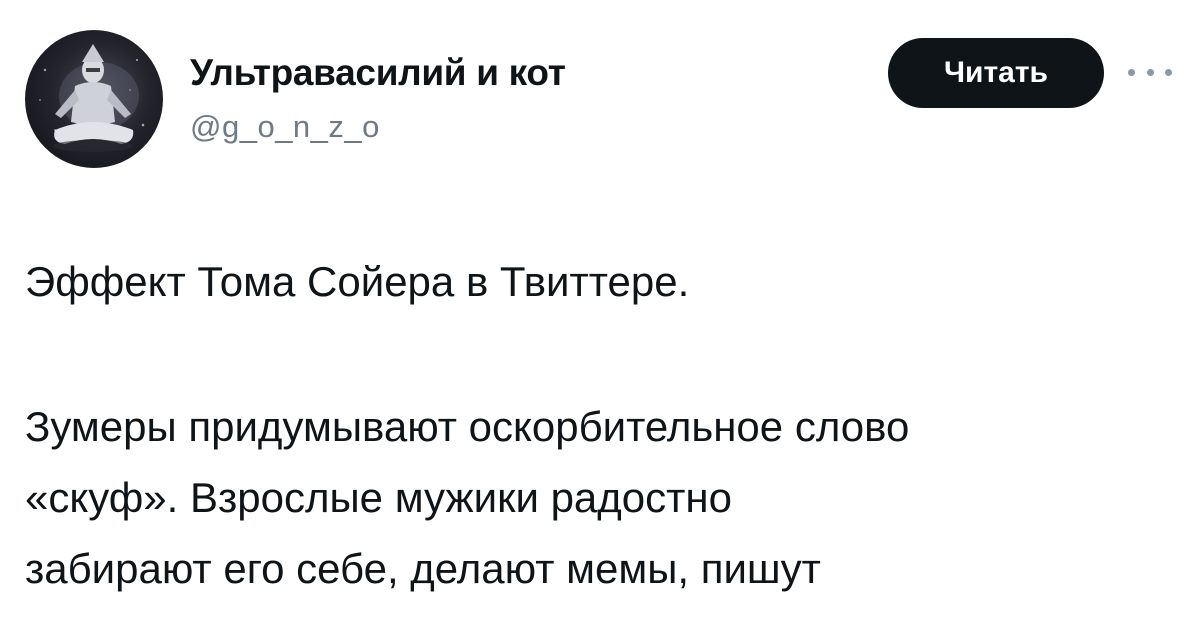 The image size is (1200, 628). I want to click on tweet-text-line: Зумеры придумывают оскорбительное слово, so click(467, 426).